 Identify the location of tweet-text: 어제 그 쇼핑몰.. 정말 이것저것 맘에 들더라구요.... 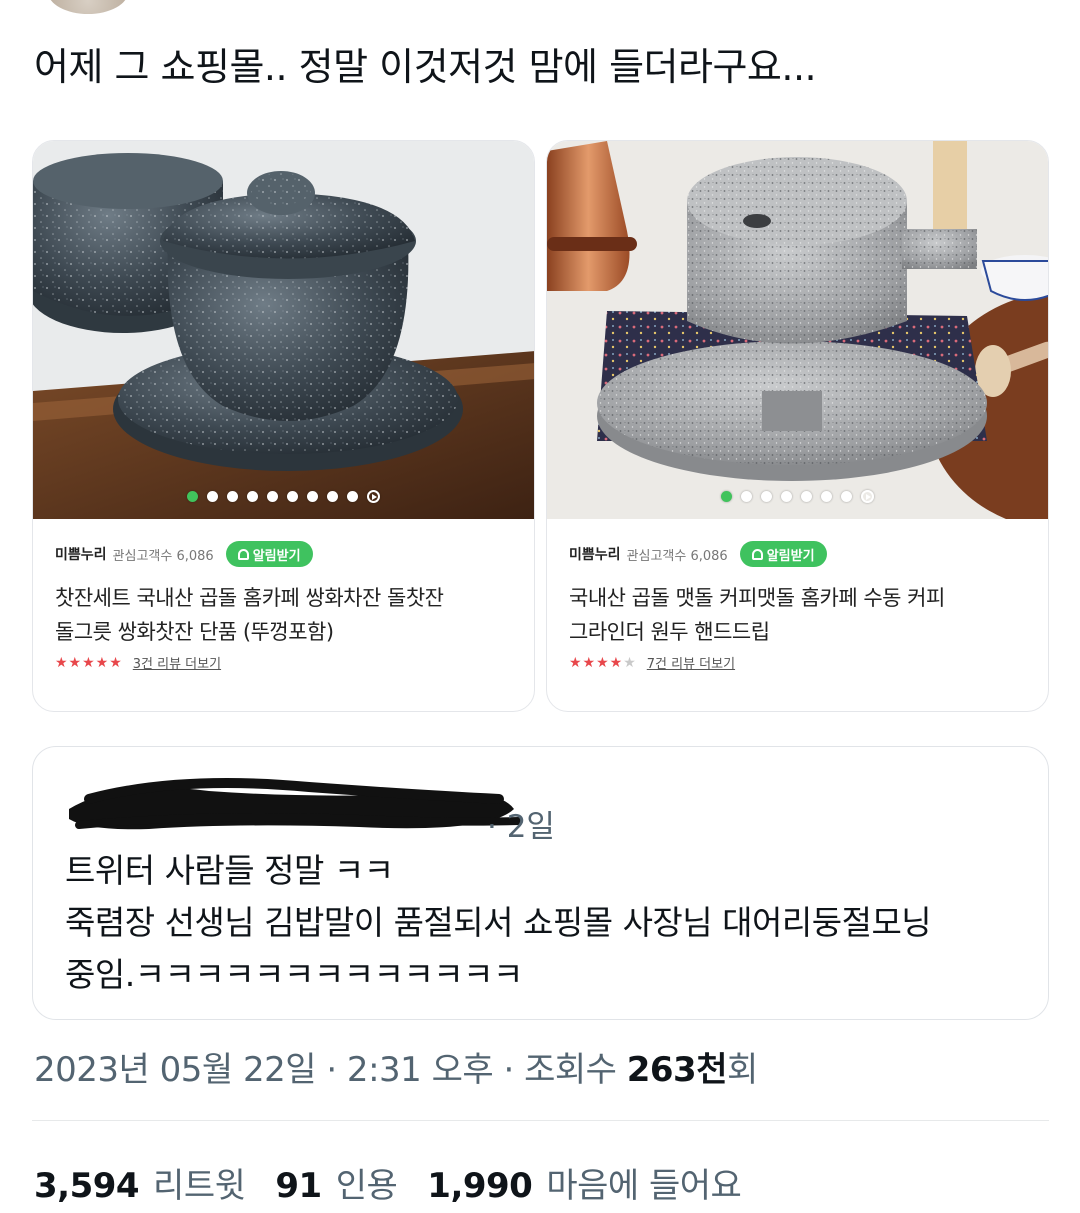
(425, 67).